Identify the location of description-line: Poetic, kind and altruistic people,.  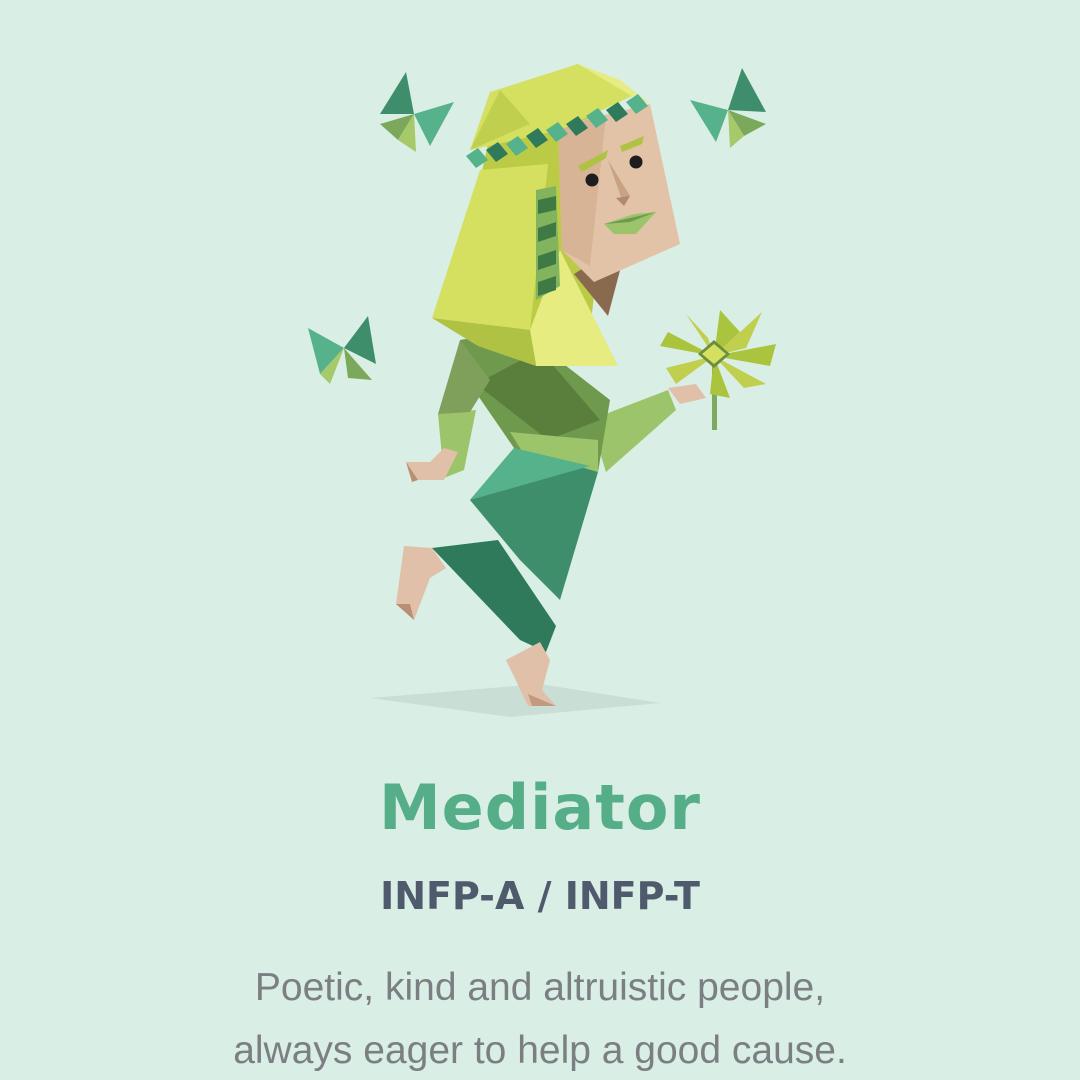
(540, 987).